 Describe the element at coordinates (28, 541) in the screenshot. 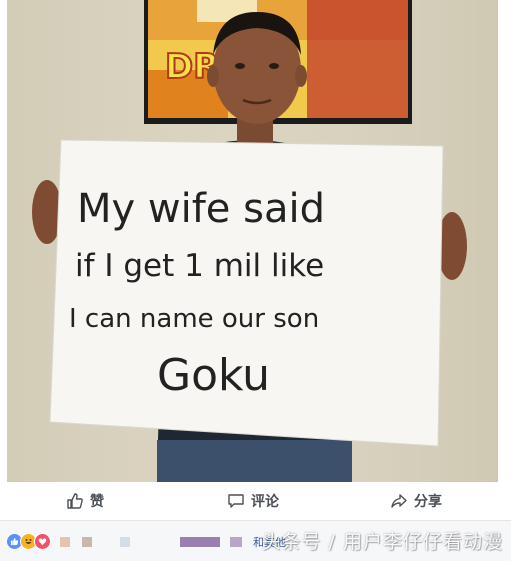

I see `reaction-icons` at that location.